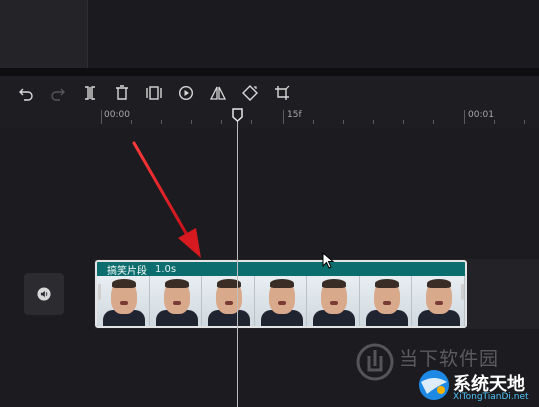 The image size is (539, 407). I want to click on video-clip: 搞笑片段 1.0s, so click(281, 294).